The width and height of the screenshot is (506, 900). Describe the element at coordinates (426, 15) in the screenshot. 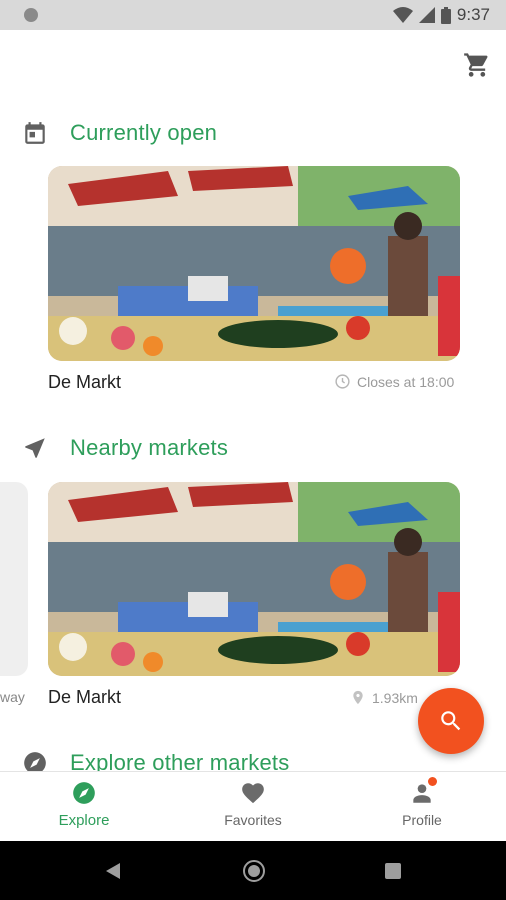

I see `signal-icon` at that location.